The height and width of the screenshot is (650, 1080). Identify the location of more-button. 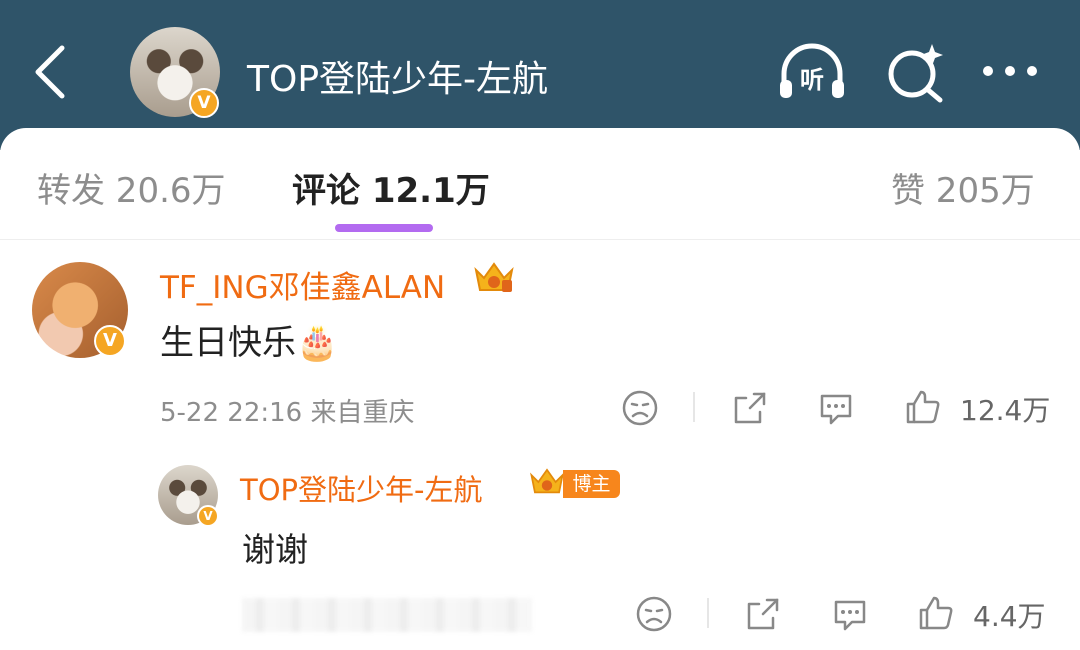
(1014, 73).